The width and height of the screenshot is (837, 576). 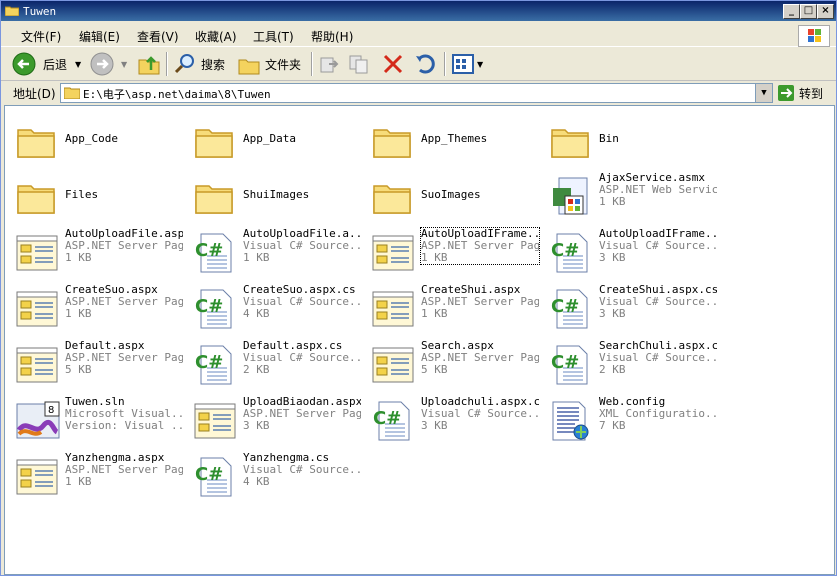 I want to click on menu-tools: 工具(T), so click(x=273, y=36).